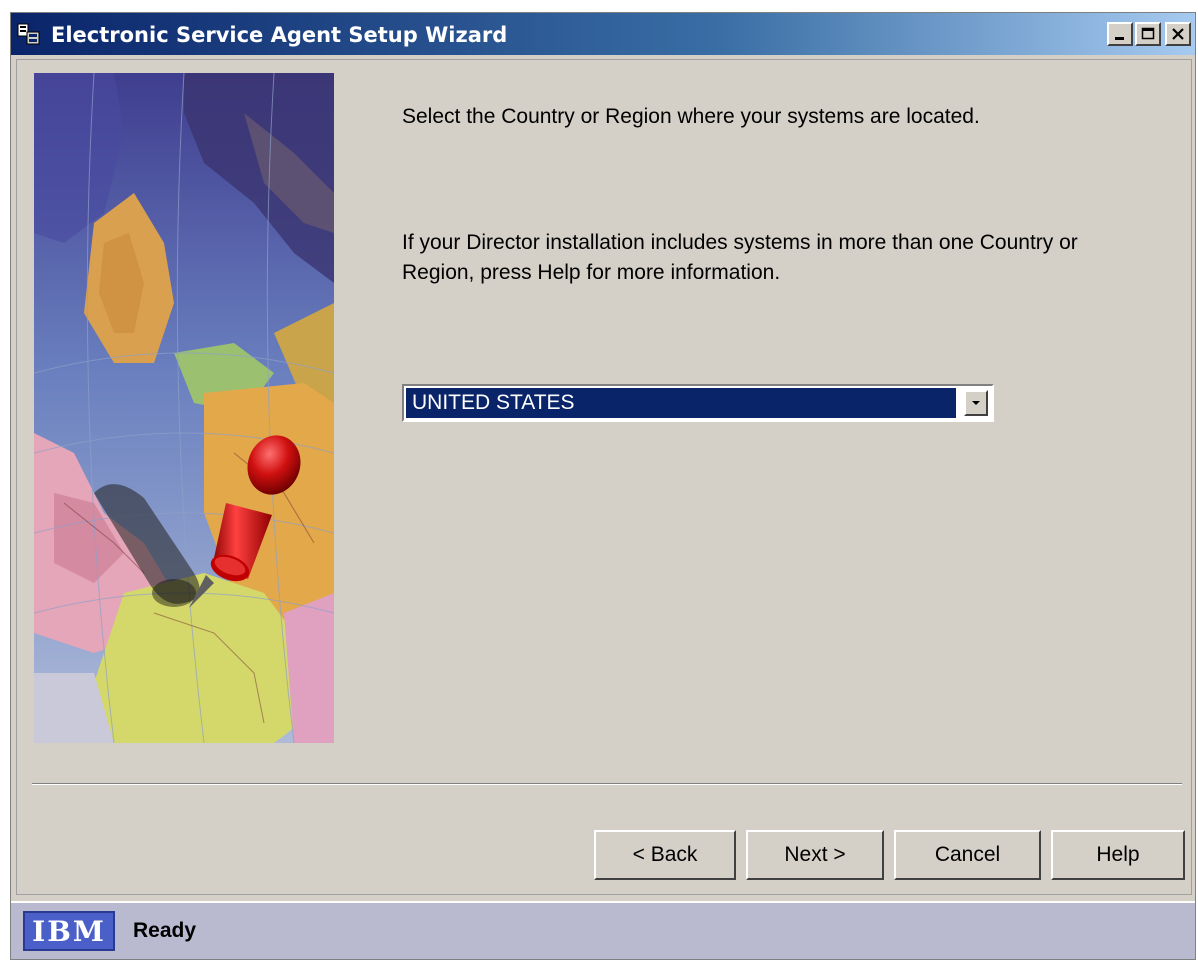  Describe the element at coordinates (815, 855) in the screenshot. I see `next-button: Next >` at that location.